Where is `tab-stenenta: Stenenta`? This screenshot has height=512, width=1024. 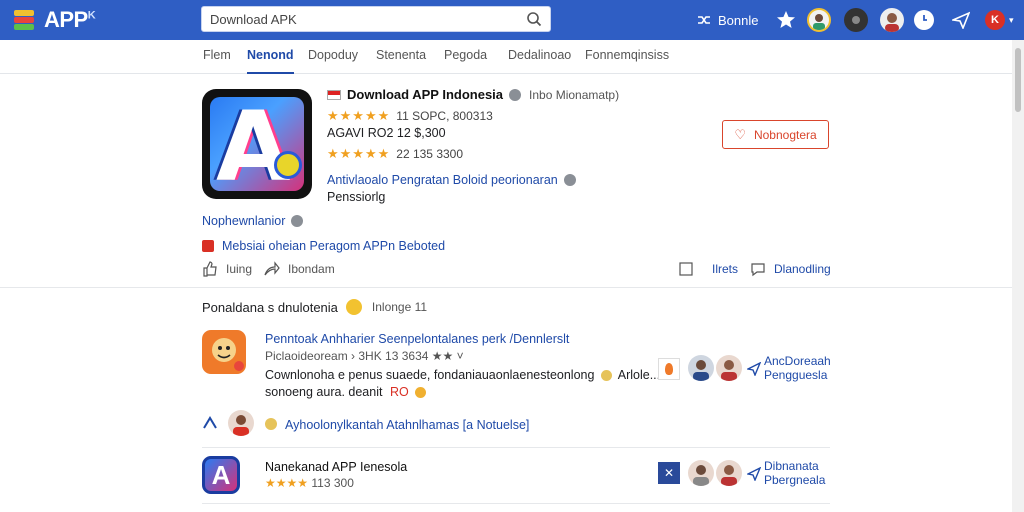 tab-stenenta: Stenenta is located at coordinates (401, 57).